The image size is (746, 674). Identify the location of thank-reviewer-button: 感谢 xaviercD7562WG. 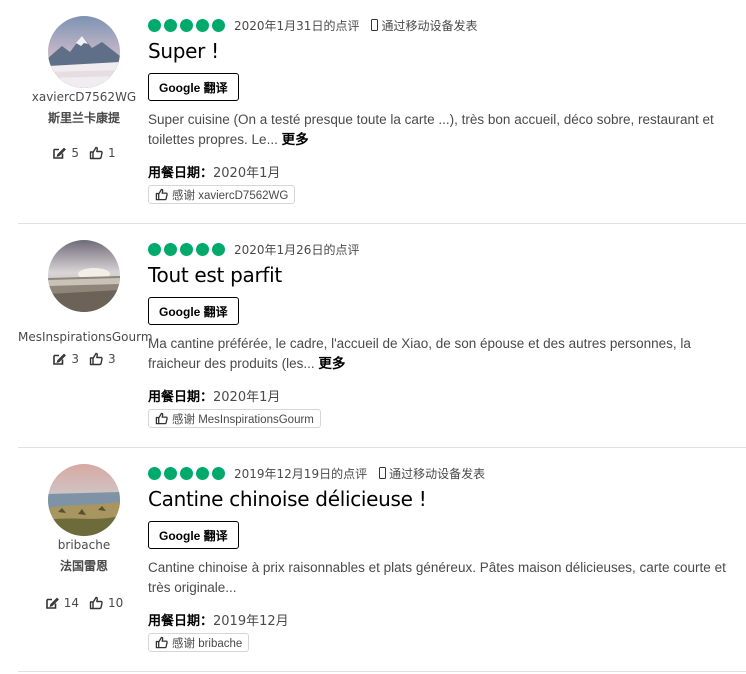
(222, 194).